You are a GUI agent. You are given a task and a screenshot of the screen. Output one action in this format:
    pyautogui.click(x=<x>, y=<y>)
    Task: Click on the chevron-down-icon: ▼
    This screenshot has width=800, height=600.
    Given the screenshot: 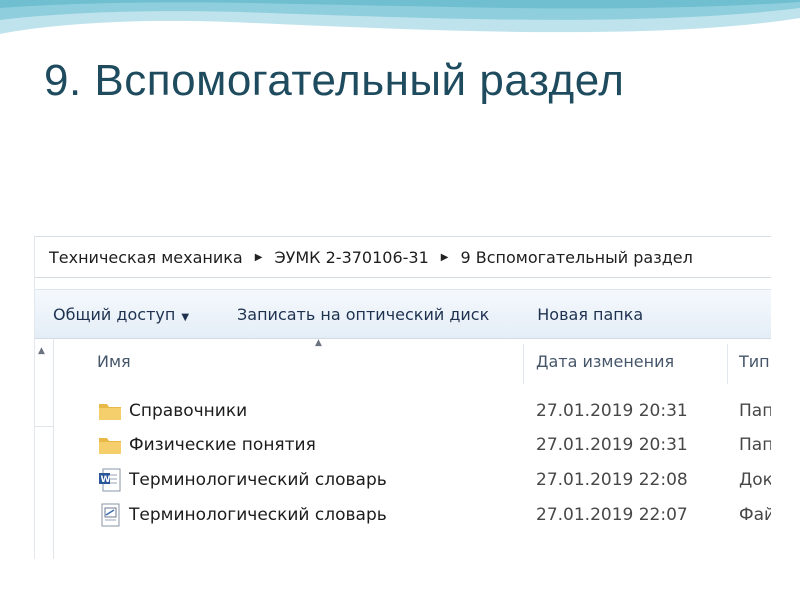 What is the action you would take?
    pyautogui.click(x=185, y=317)
    